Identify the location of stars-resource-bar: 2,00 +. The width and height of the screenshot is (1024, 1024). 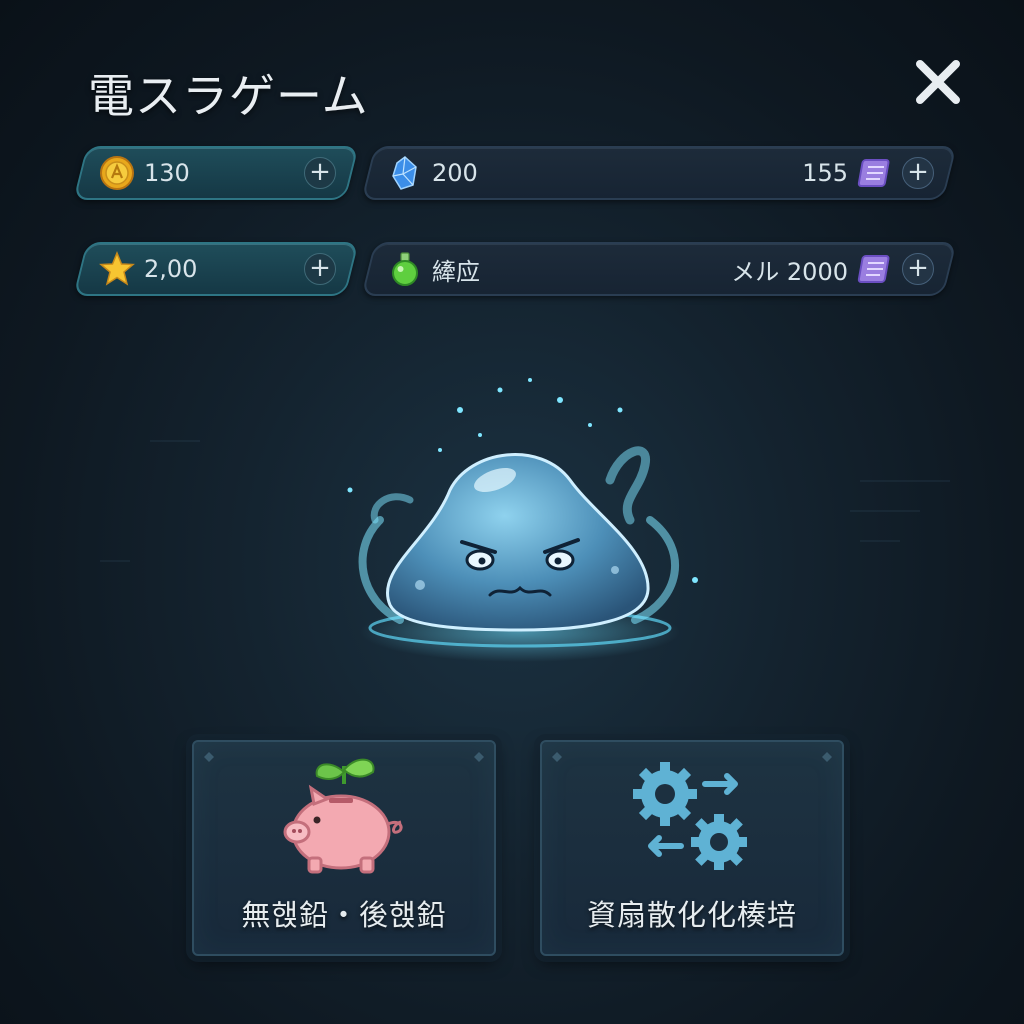
(216, 269).